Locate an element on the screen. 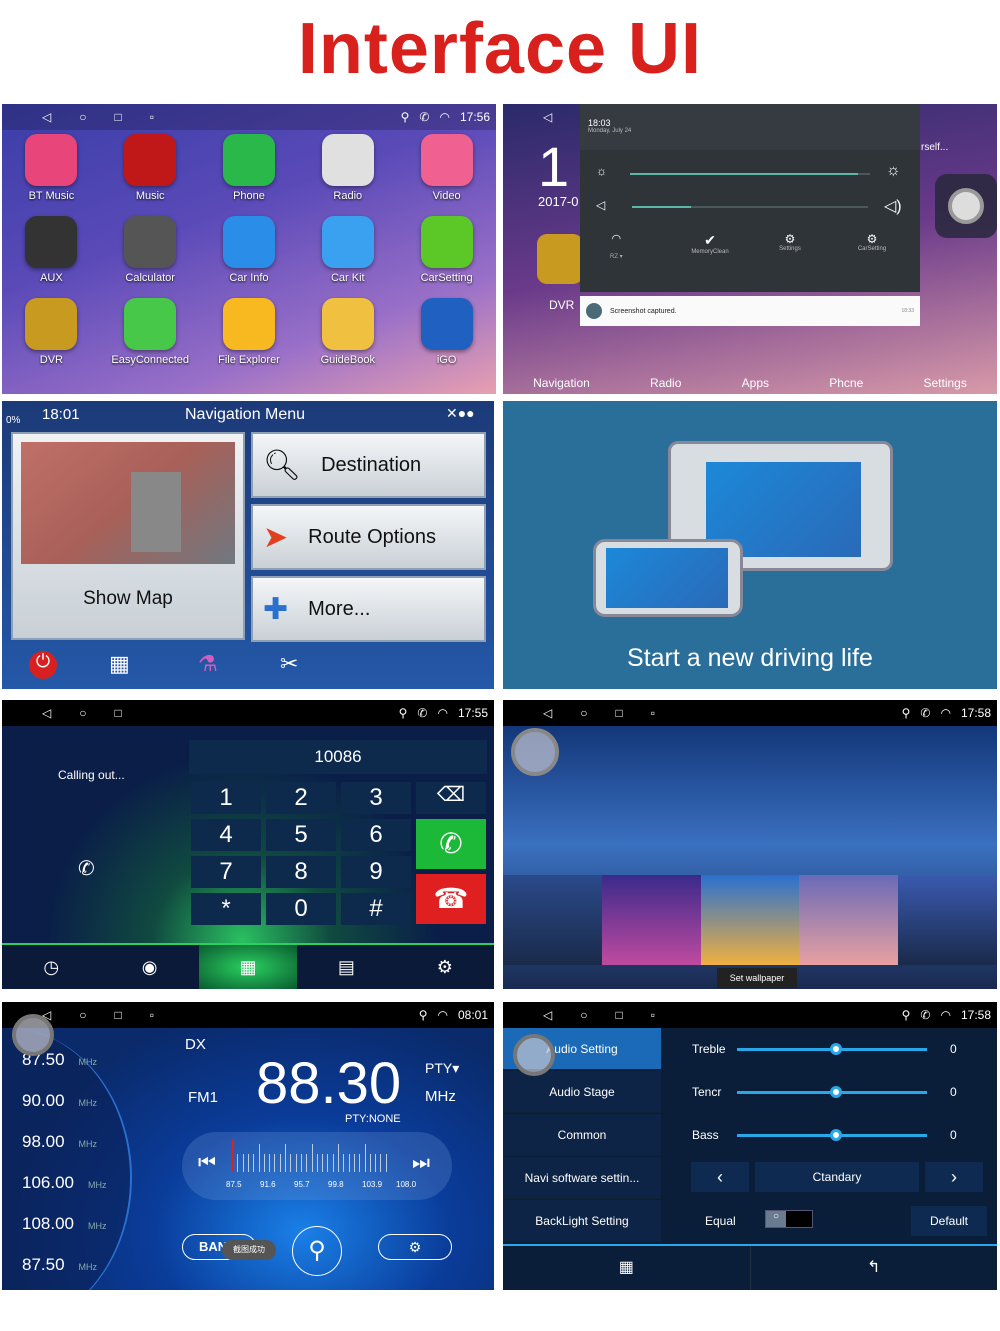 This screenshot has width=1000, height=1331. audio-menu-item: Audio Stage is located at coordinates (582, 1092).